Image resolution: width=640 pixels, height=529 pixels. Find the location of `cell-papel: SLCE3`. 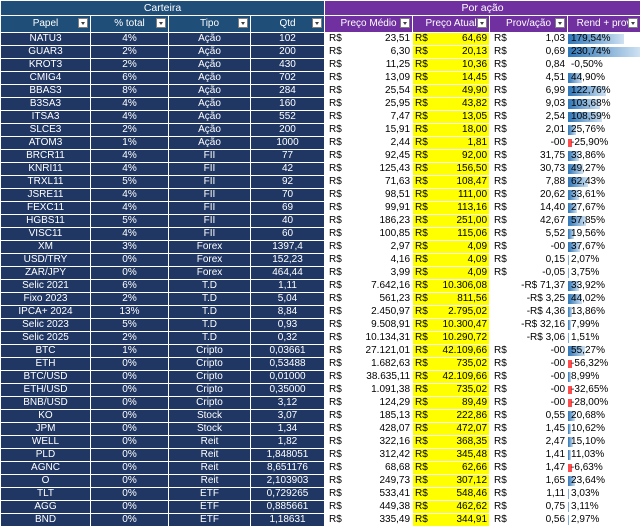

cell-papel: SLCE3 is located at coordinates (45, 130).